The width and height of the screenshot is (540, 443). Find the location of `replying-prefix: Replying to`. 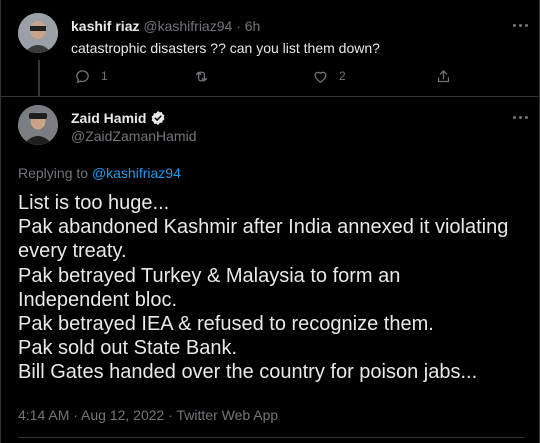

replying-prefix: Replying to is located at coordinates (53, 173).